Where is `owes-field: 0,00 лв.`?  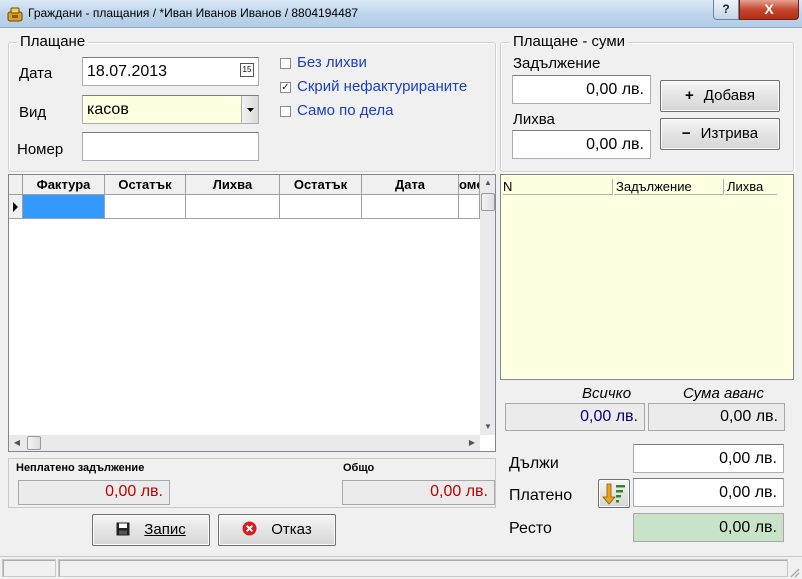
owes-field: 0,00 лв. is located at coordinates (708, 458).